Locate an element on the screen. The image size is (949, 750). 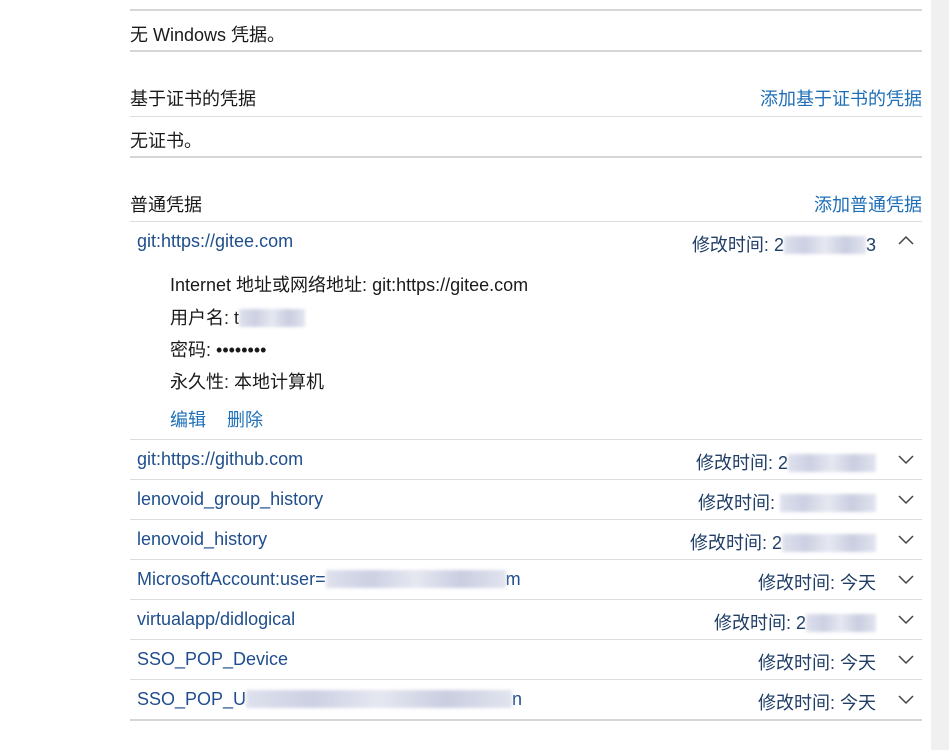
credential-row: virtualapp/didlogical 修改时间: 2 is located at coordinates (526, 620).